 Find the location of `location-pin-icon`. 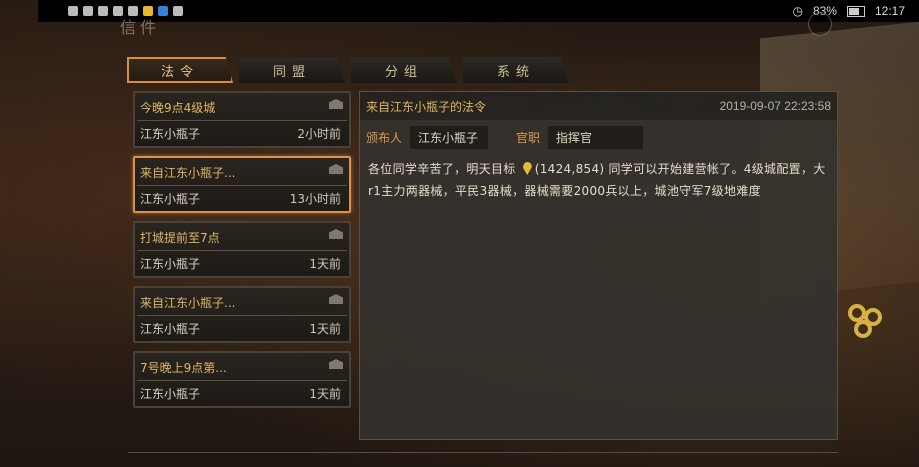

location-pin-icon is located at coordinates (527, 168).